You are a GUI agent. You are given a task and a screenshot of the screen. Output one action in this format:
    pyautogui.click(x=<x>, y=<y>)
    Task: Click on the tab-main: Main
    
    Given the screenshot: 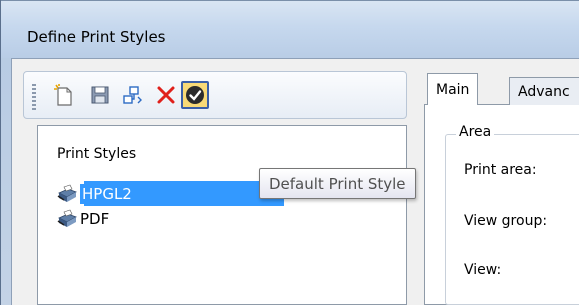 What is the action you would take?
    pyautogui.click(x=453, y=89)
    